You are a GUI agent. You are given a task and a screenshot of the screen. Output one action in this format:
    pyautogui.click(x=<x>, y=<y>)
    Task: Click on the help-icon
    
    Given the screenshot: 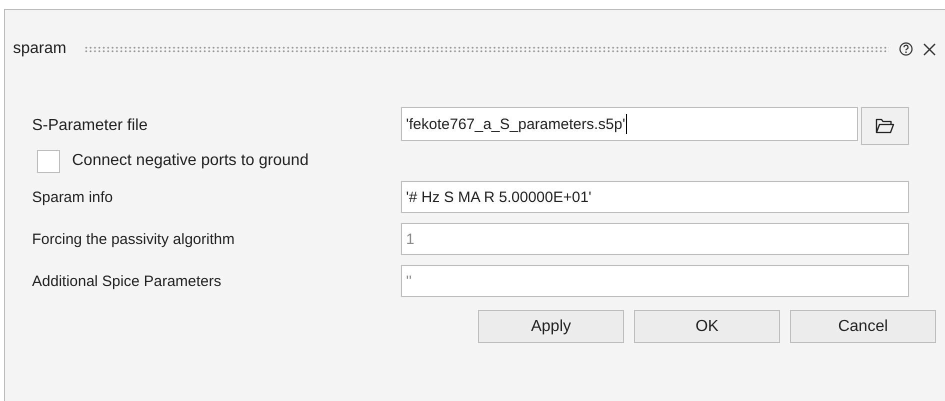 What is the action you would take?
    pyautogui.click(x=906, y=49)
    